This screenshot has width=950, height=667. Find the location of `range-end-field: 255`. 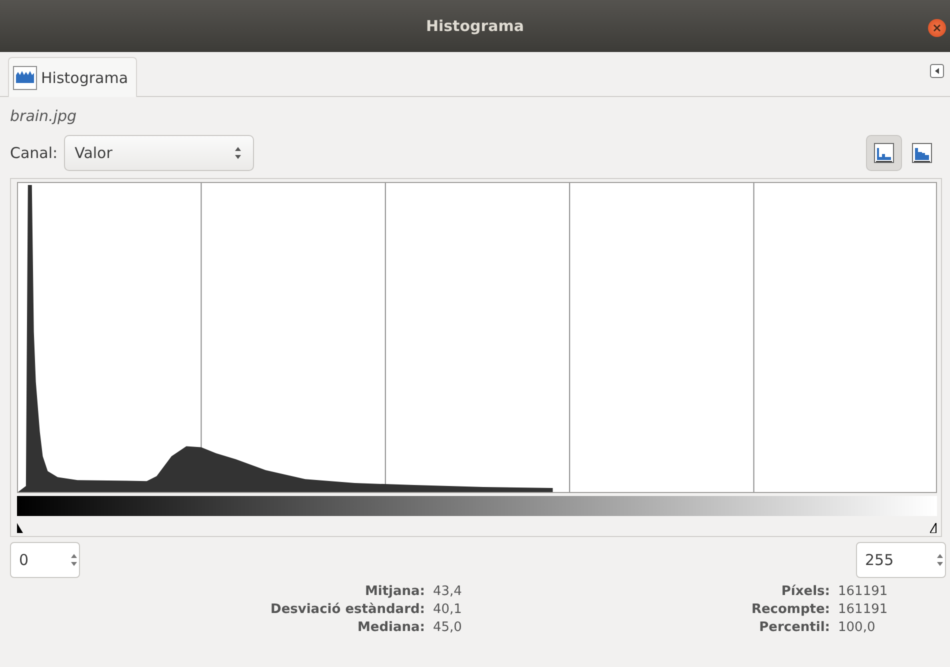

range-end-field: 255 is located at coordinates (901, 560).